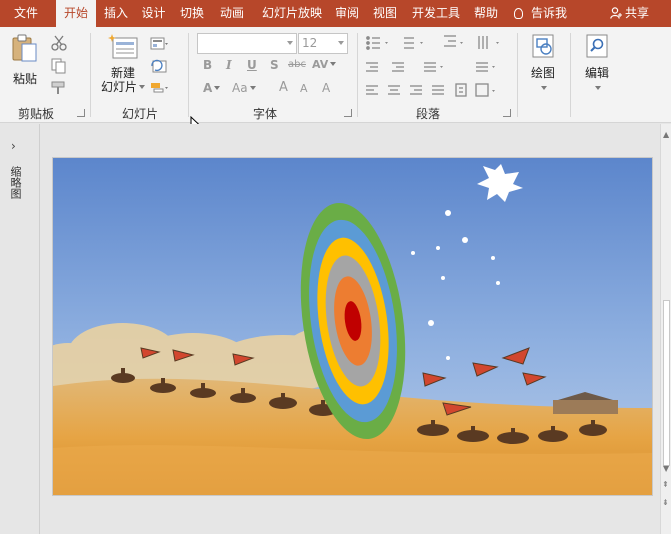 This screenshot has height=534, width=671. What do you see at coordinates (159, 44) in the screenshot?
I see `layout-icon` at bounding box center [159, 44].